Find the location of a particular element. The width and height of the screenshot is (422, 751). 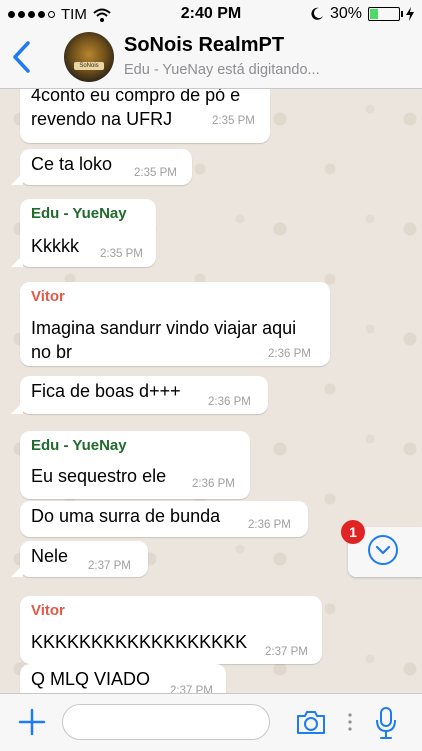

chevron-down-icon is located at coordinates (383, 550).